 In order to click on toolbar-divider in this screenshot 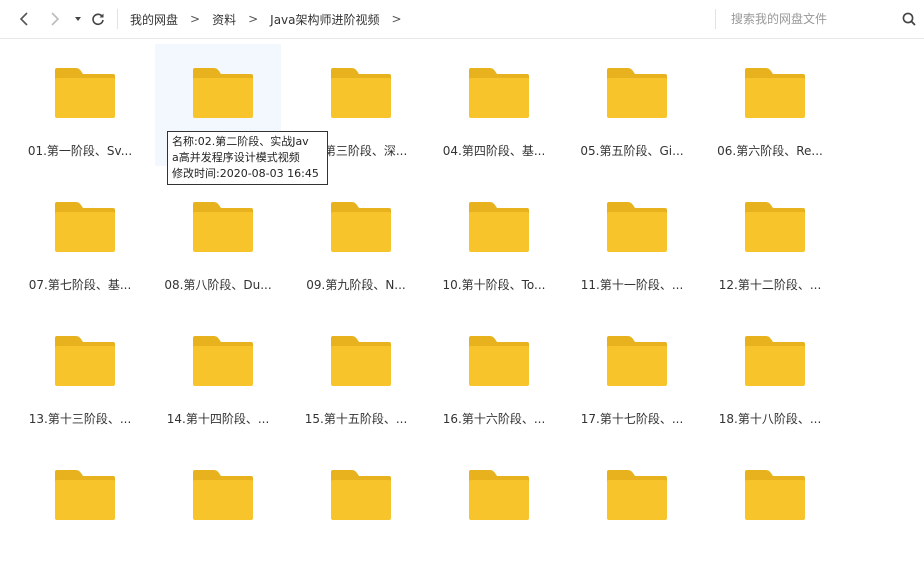, I will do `click(117, 19)`.